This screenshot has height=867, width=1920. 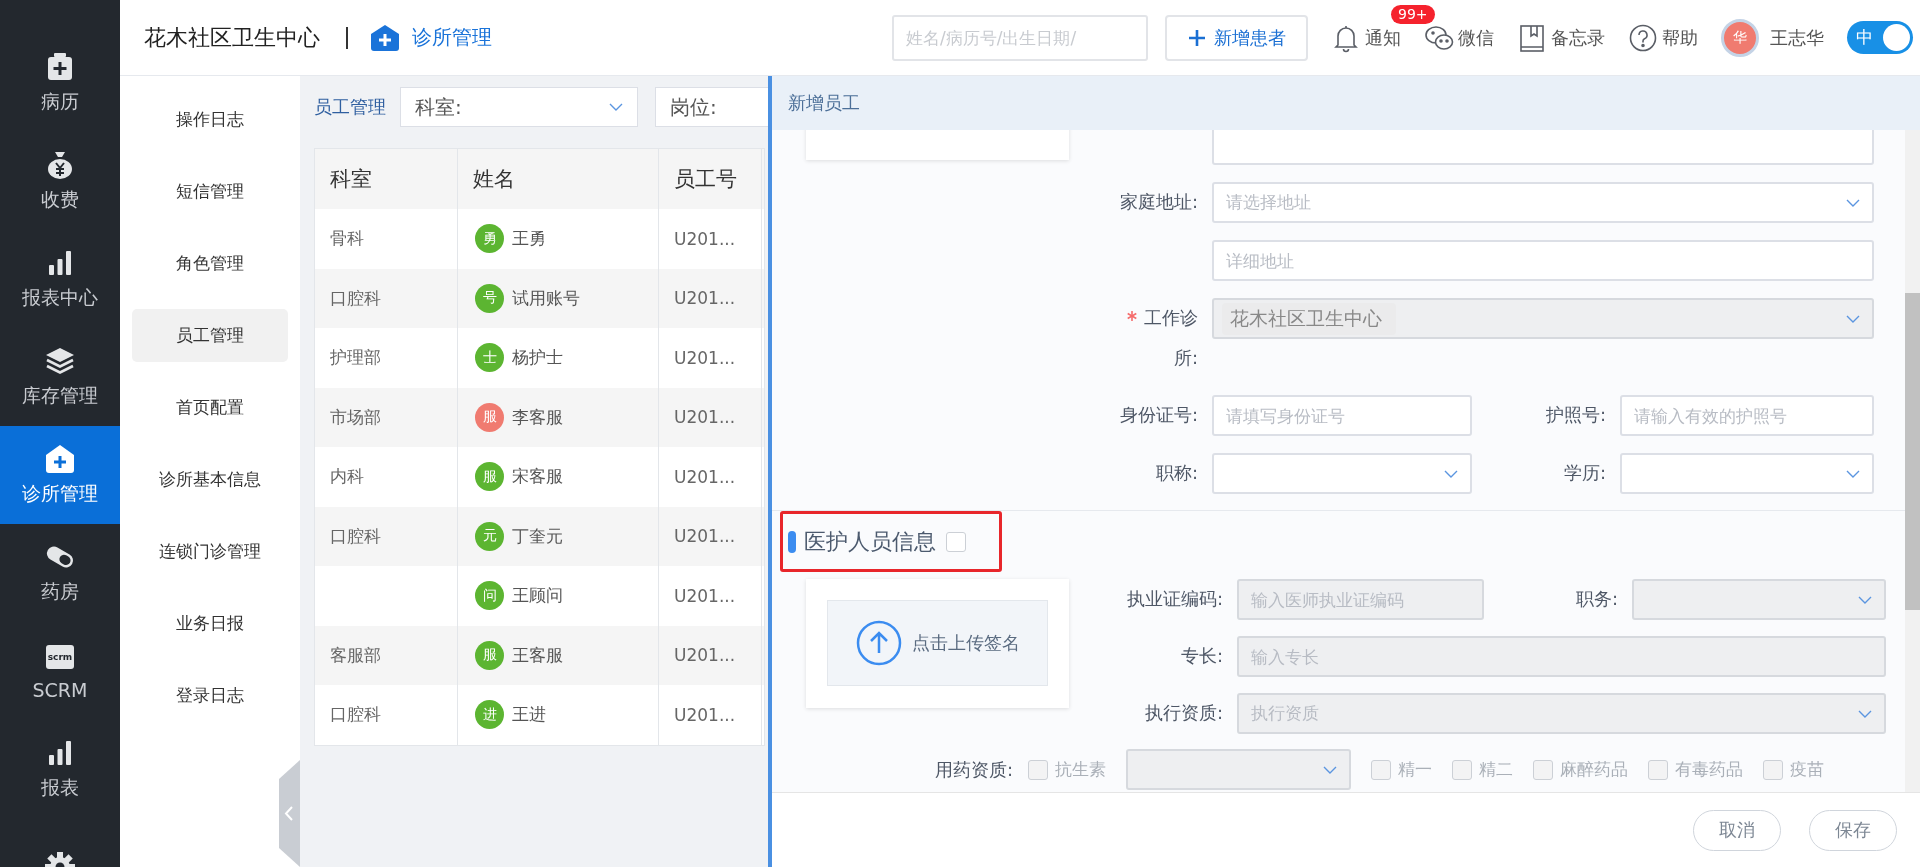 I want to click on sidebar-item: 病历, so click(x=60, y=83).